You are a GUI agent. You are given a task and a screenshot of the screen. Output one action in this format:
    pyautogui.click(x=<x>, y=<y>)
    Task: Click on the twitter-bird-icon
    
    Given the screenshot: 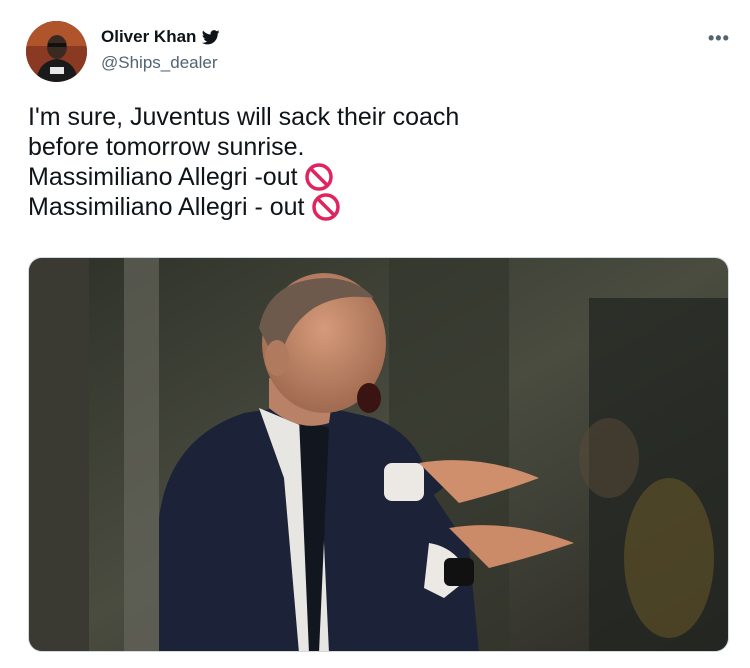 What is the action you would take?
    pyautogui.click(x=211, y=36)
    